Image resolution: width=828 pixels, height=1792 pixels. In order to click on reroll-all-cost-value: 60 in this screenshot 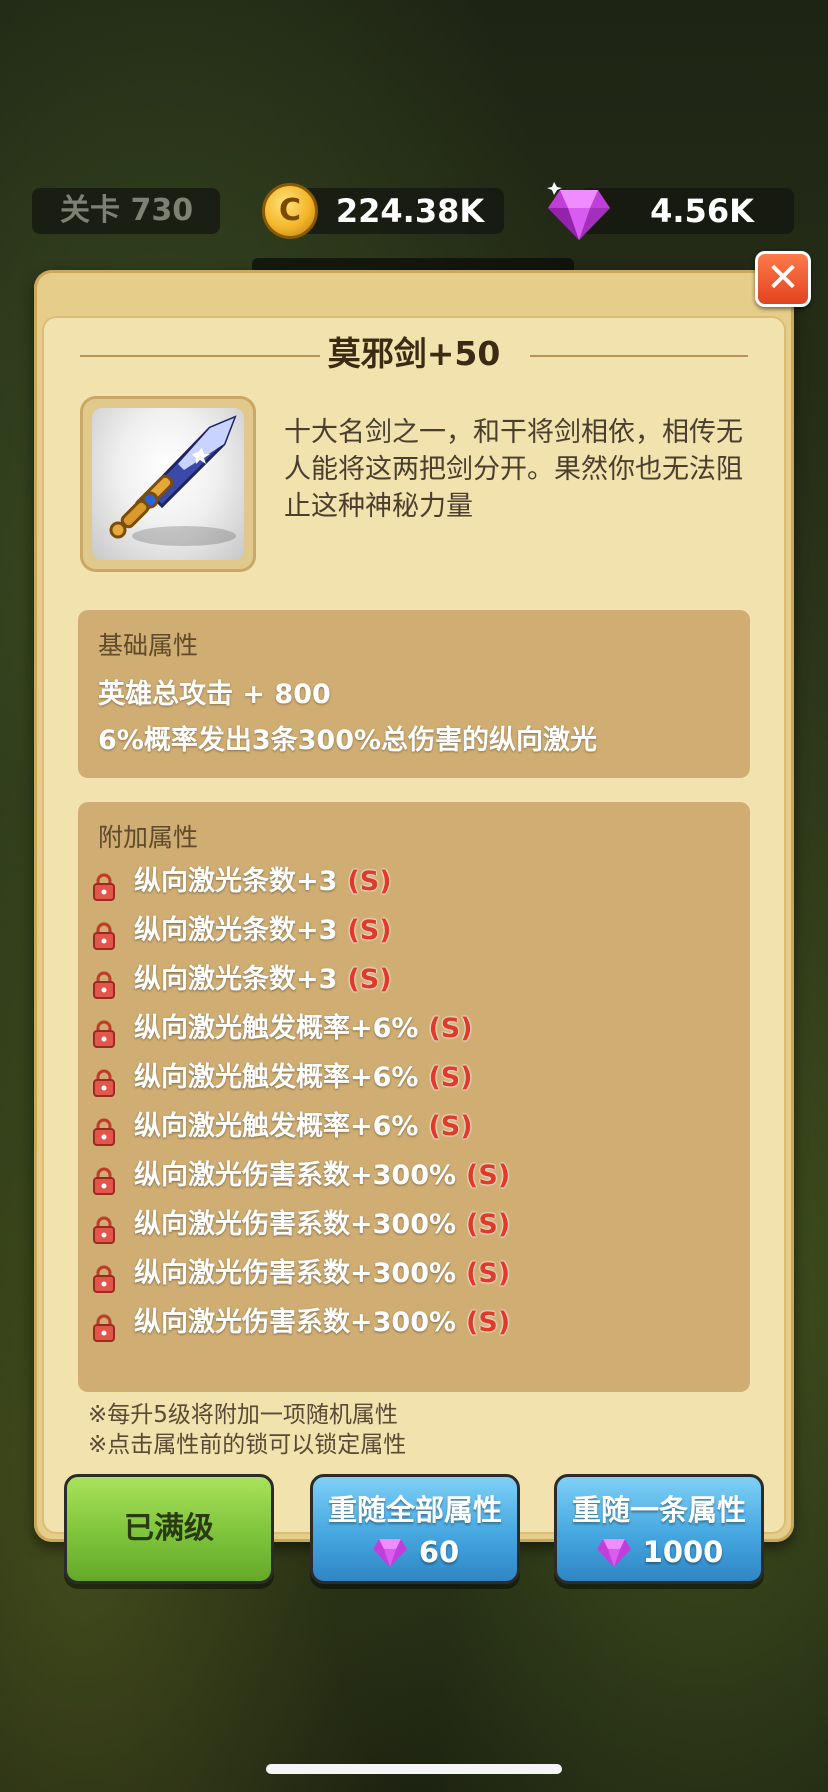, I will do `click(439, 1552)`.